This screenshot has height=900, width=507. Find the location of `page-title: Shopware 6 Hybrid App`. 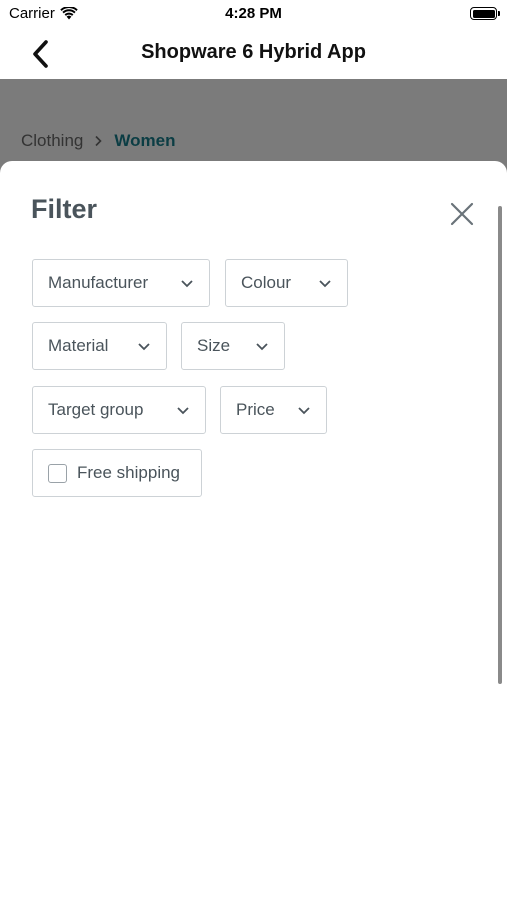

page-title: Shopware 6 Hybrid App is located at coordinates (253, 52).